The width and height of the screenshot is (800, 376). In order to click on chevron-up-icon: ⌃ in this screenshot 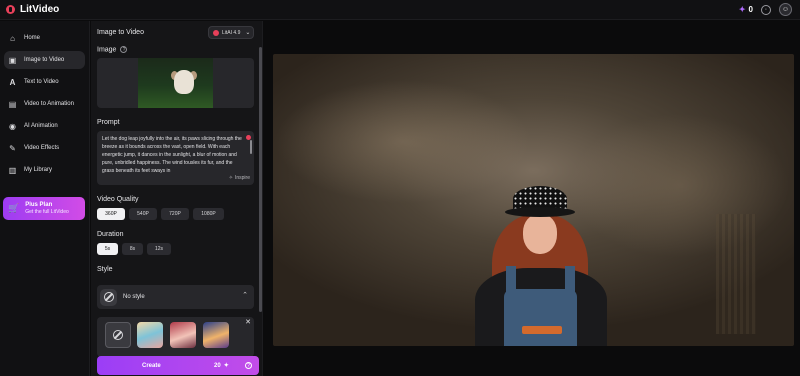, I will do `click(245, 295)`.